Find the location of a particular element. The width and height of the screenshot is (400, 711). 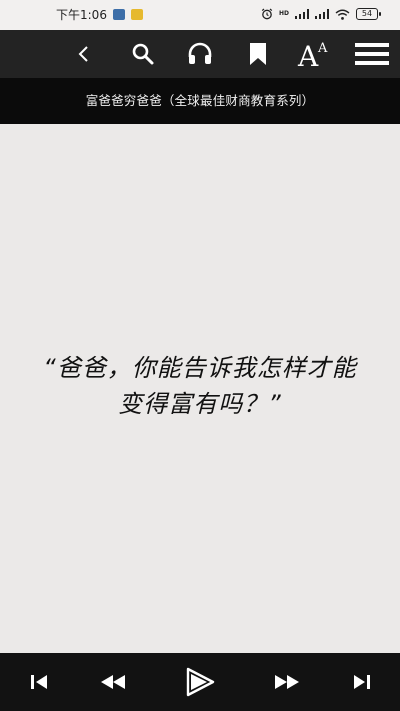

next-chapter-button is located at coordinates (362, 682).